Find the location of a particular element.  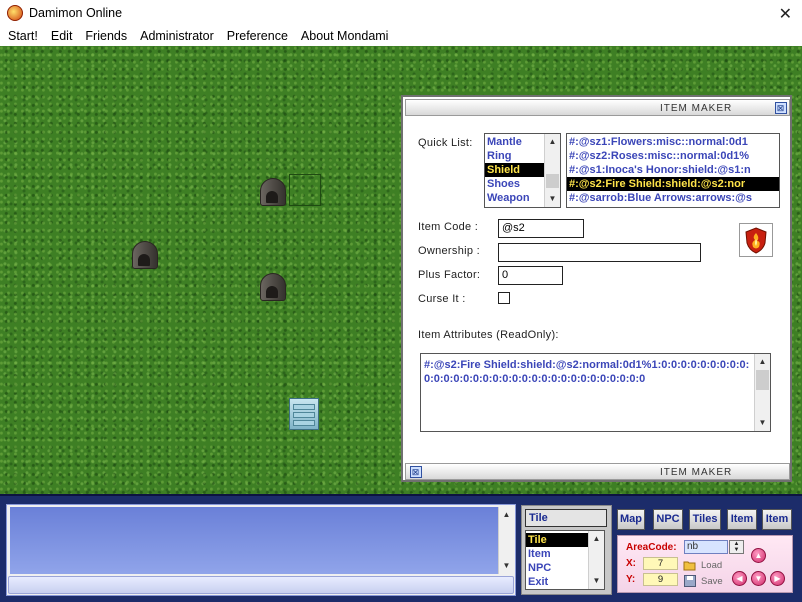

folder-icon is located at coordinates (690, 564).